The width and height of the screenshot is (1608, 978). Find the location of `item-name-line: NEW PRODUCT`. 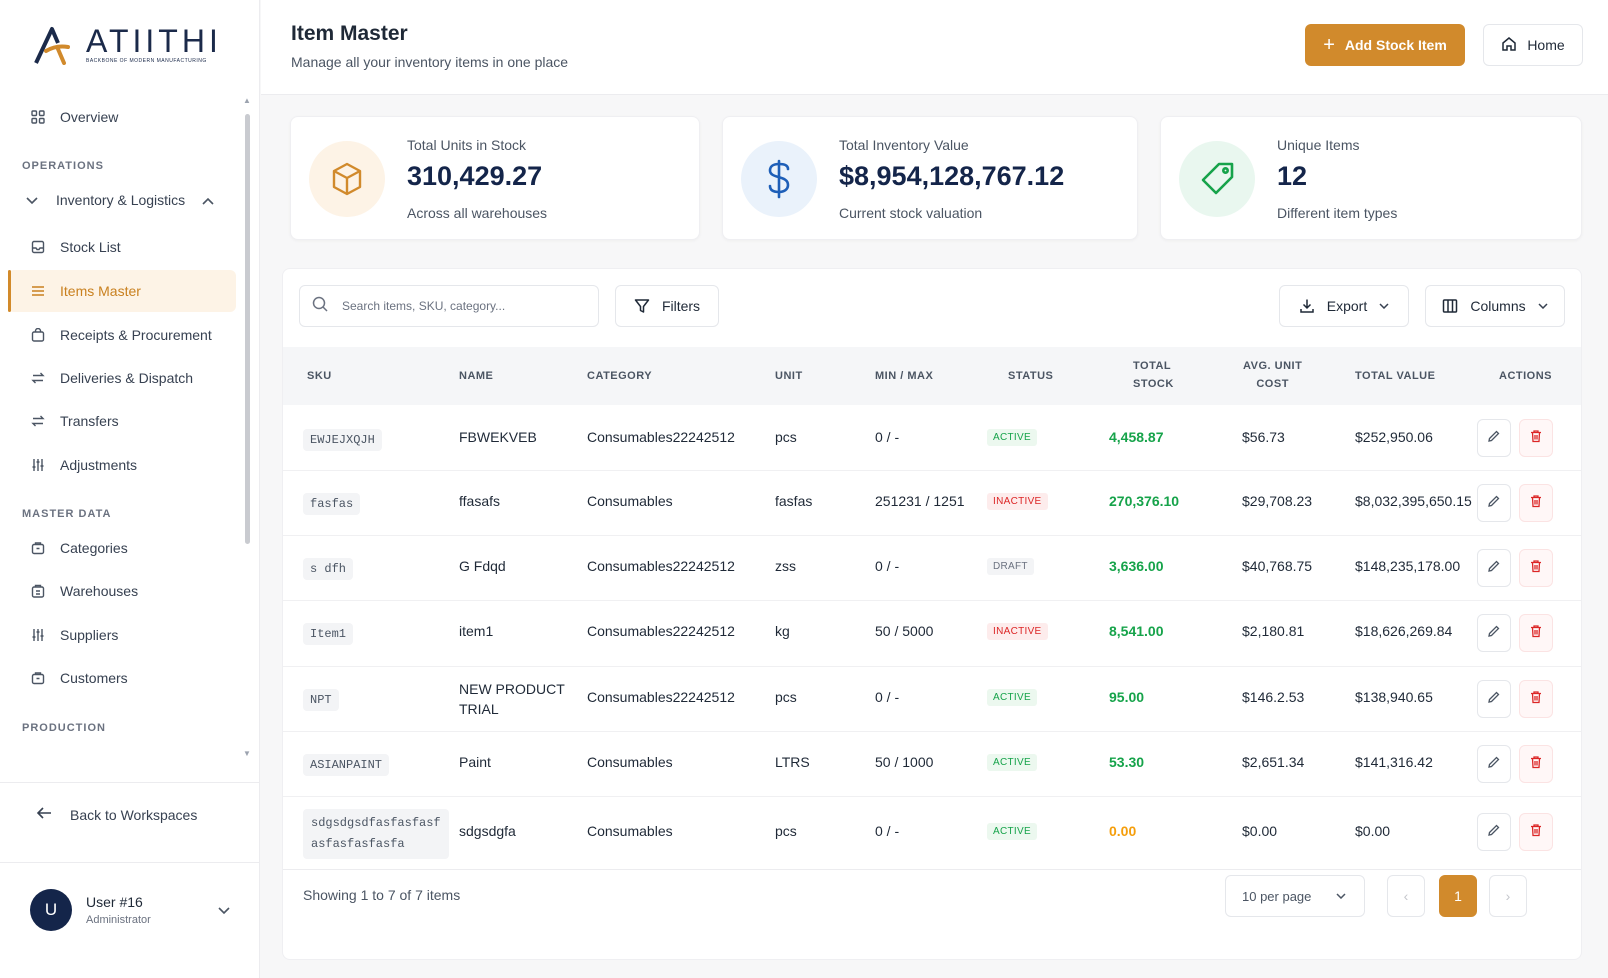

item-name-line: NEW PRODUCT is located at coordinates (512, 689).